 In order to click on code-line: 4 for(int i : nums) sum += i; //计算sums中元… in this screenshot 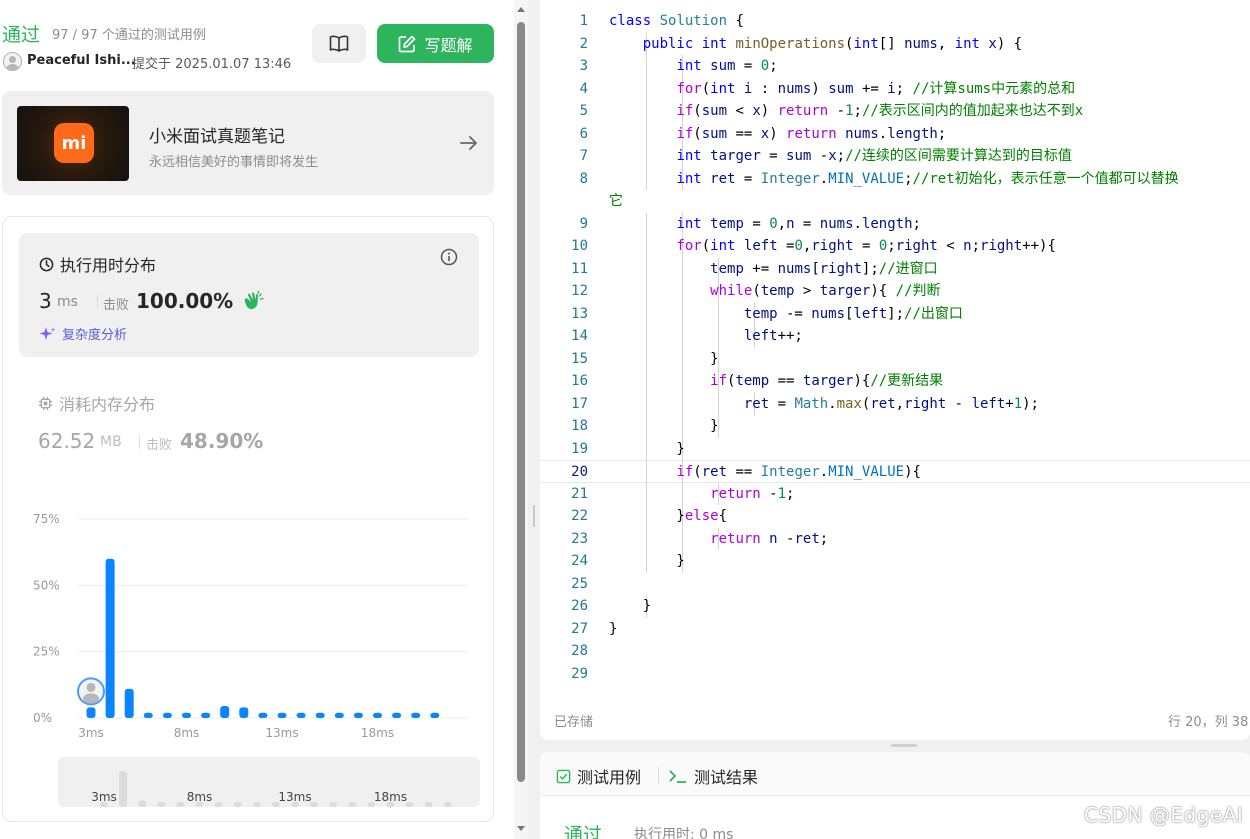, I will do `click(895, 89)`.